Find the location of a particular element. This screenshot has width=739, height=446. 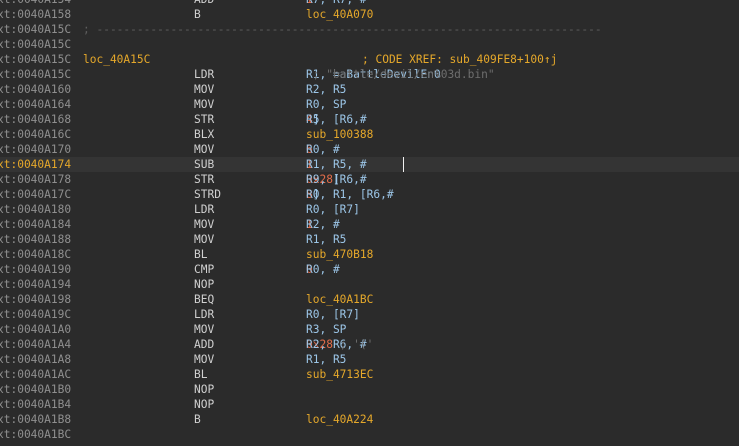

code-line: xt:0040A178 STR R9, [R6,# 0x28] is located at coordinates (369, 179).